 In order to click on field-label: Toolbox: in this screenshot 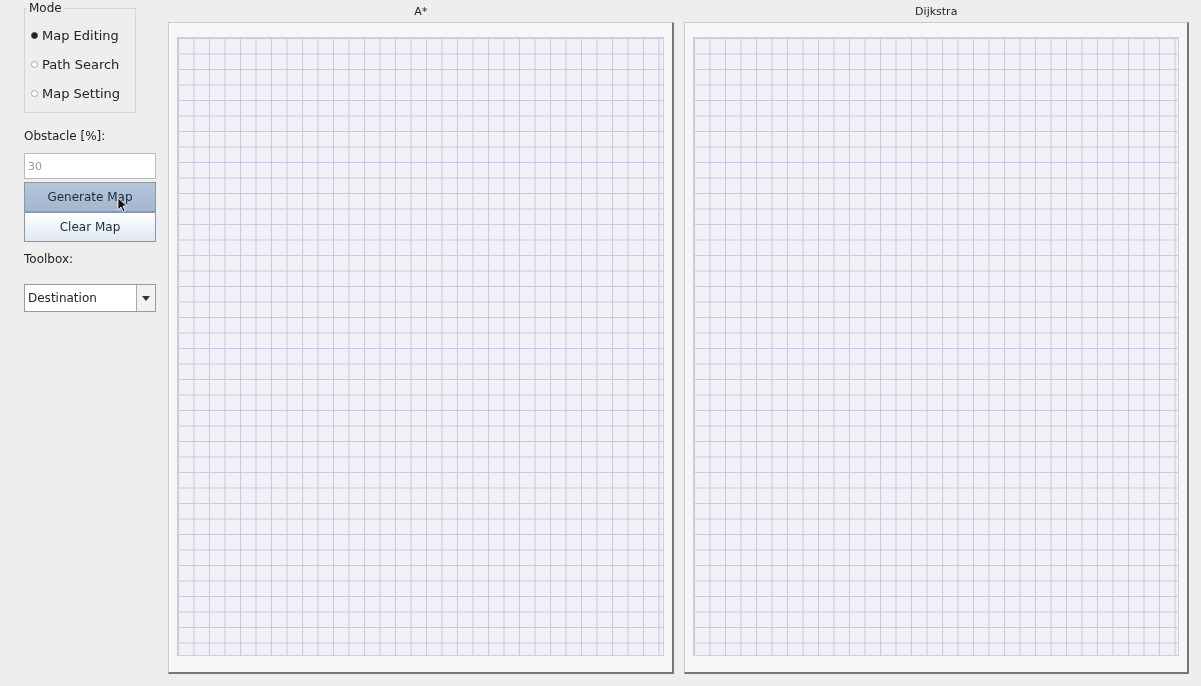, I will do `click(49, 259)`.